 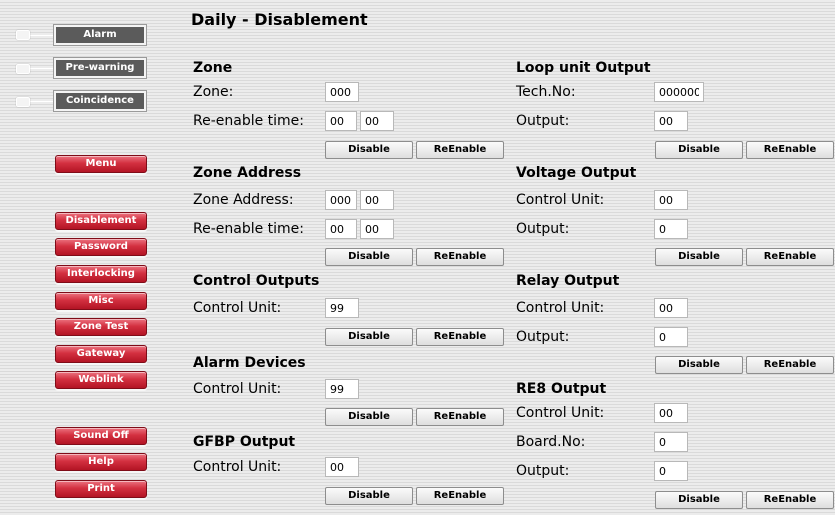 What do you see at coordinates (23, 35) in the screenshot?
I see `alarm-indicator-led` at bounding box center [23, 35].